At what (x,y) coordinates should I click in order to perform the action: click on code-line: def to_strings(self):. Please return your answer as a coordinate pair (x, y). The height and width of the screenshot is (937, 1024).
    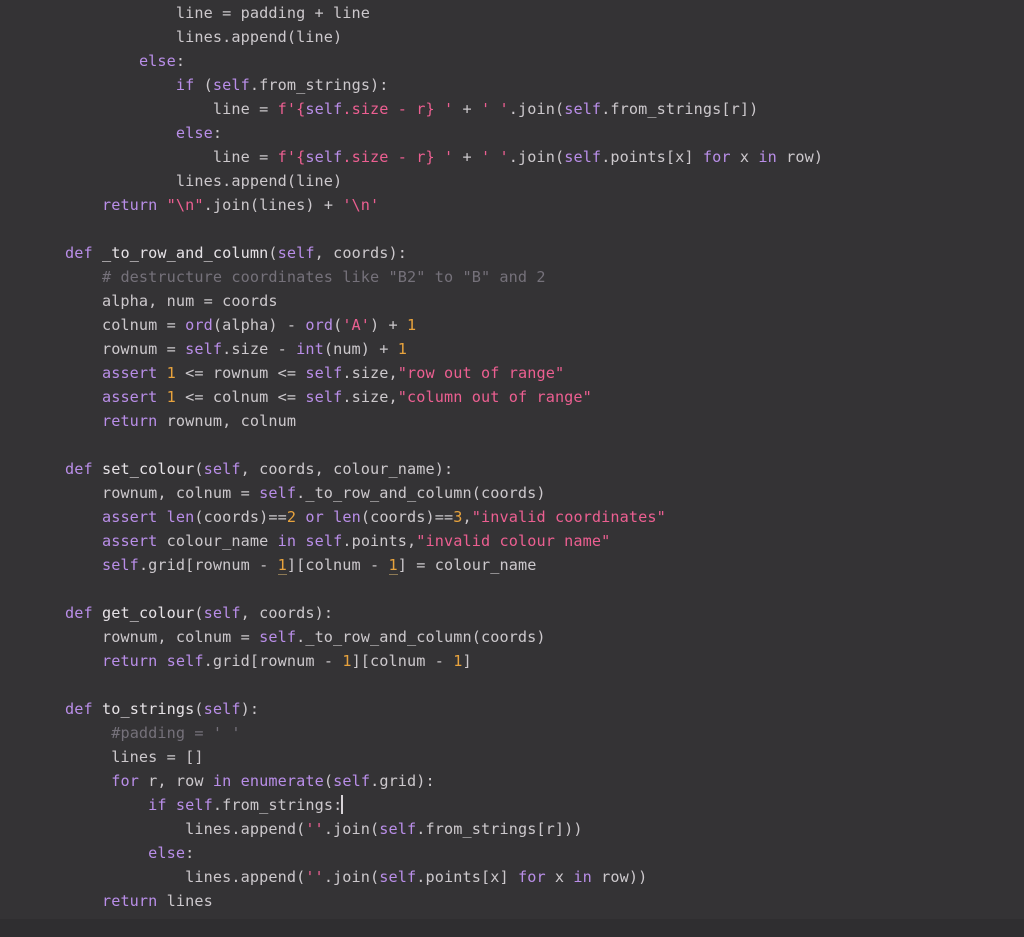
    Looking at the image, I should click on (512, 709).